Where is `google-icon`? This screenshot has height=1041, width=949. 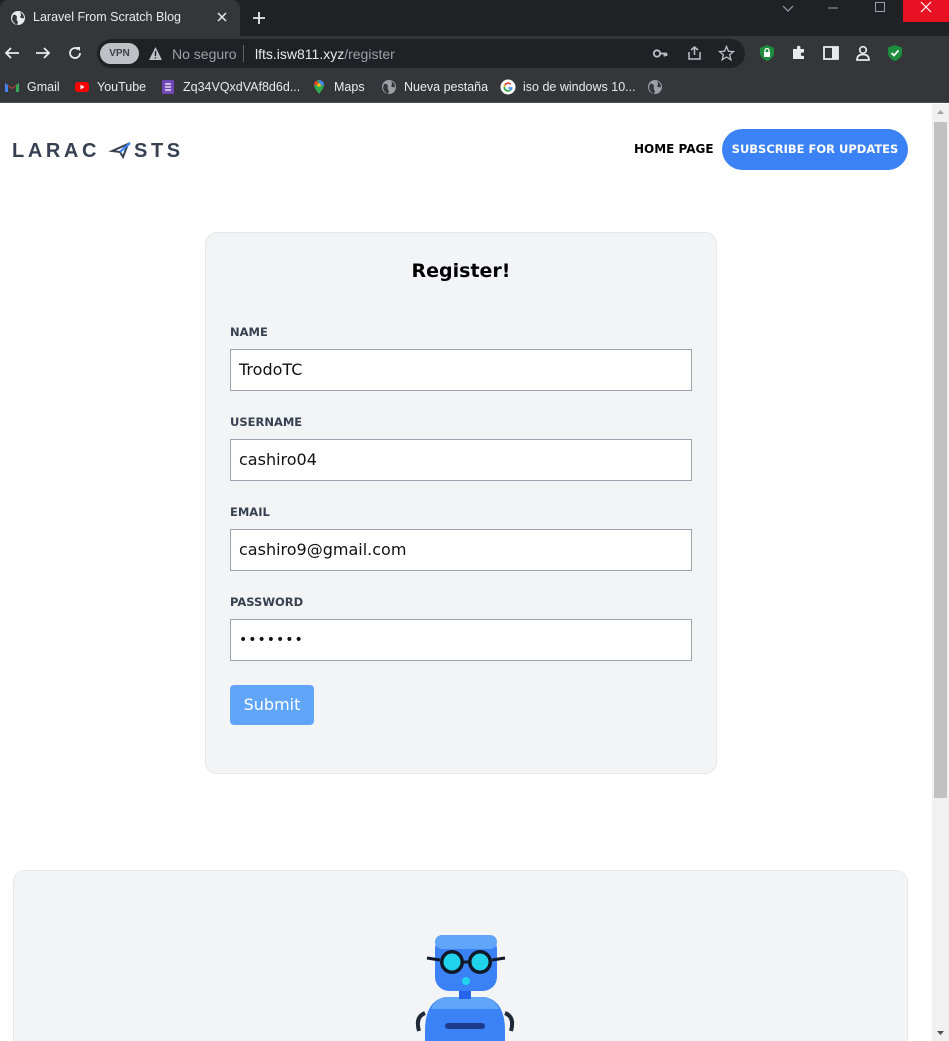
google-icon is located at coordinates (508, 87).